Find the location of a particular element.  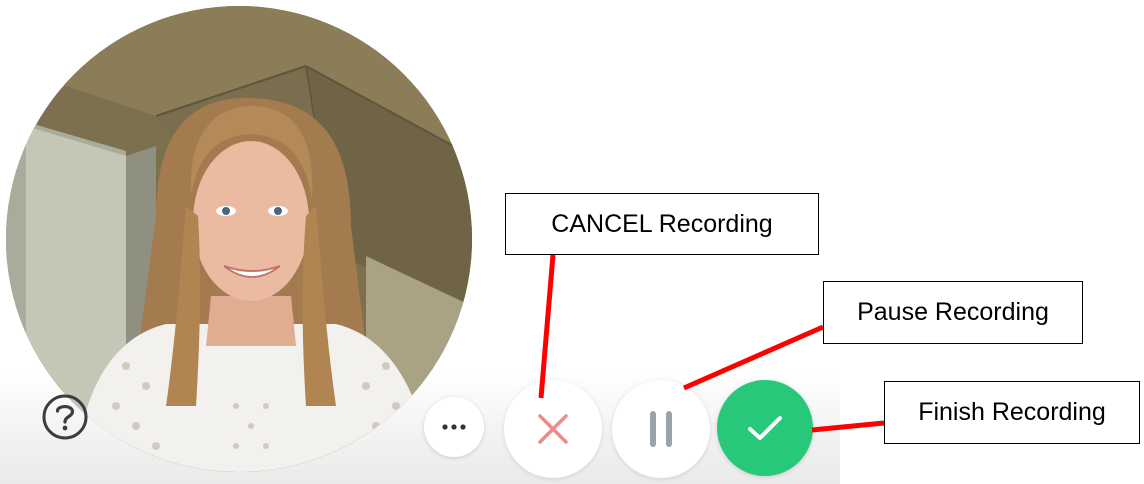

pause-icon is located at coordinates (661, 429).